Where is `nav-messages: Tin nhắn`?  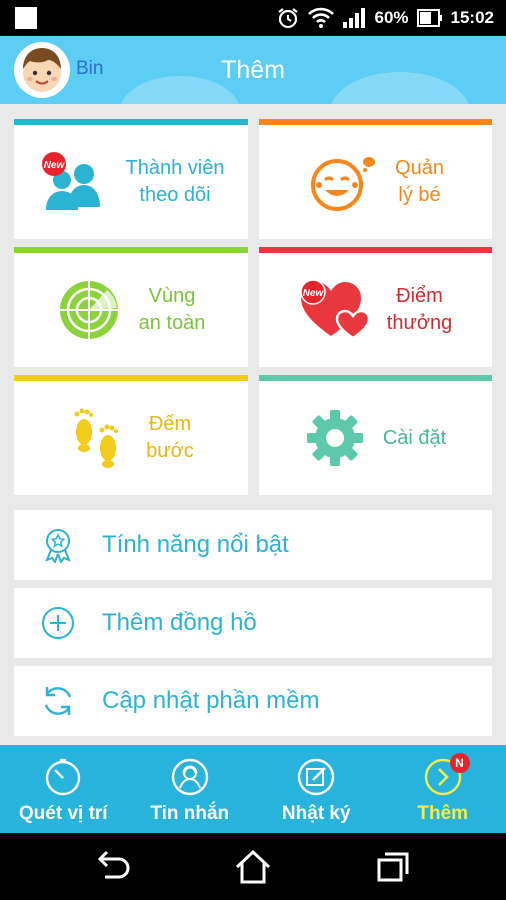 nav-messages: Tin nhắn is located at coordinates (190, 789).